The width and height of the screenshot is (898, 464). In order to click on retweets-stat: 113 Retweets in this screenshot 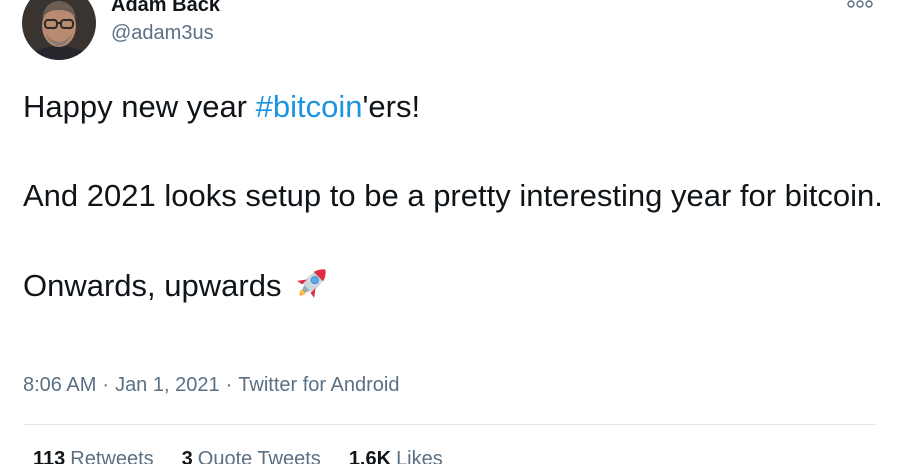, I will do `click(93, 456)`.